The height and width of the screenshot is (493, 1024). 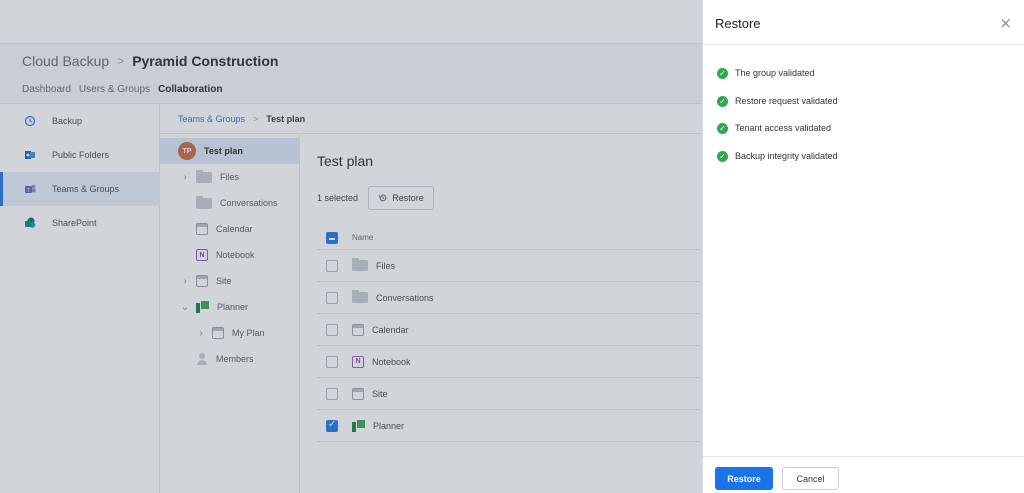 I want to click on validation-label: Restore request validated, so click(x=786, y=101).